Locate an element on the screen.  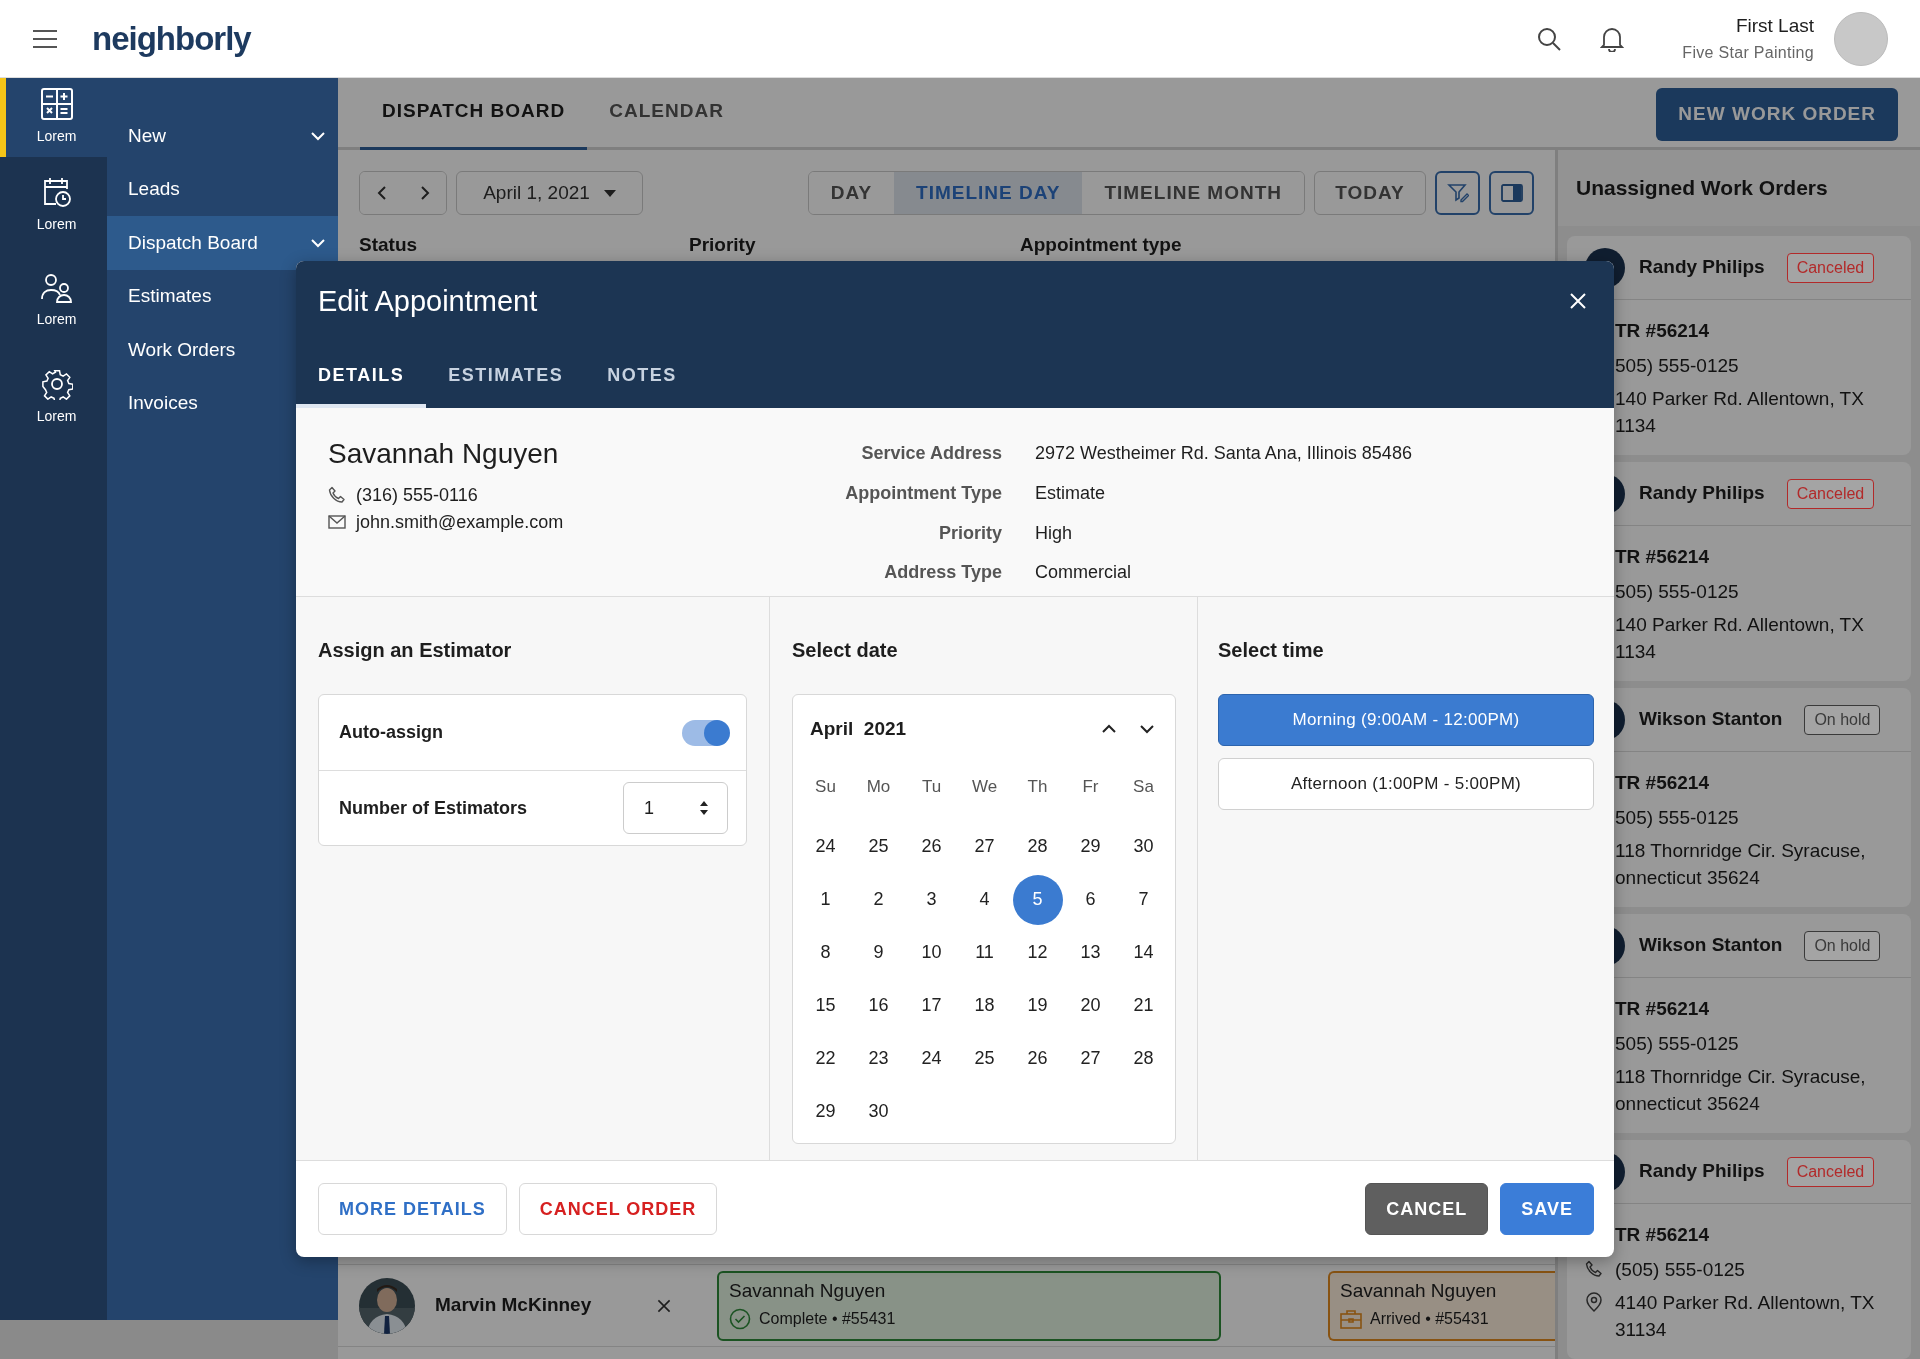
column-header: Status is located at coordinates (389, 245).